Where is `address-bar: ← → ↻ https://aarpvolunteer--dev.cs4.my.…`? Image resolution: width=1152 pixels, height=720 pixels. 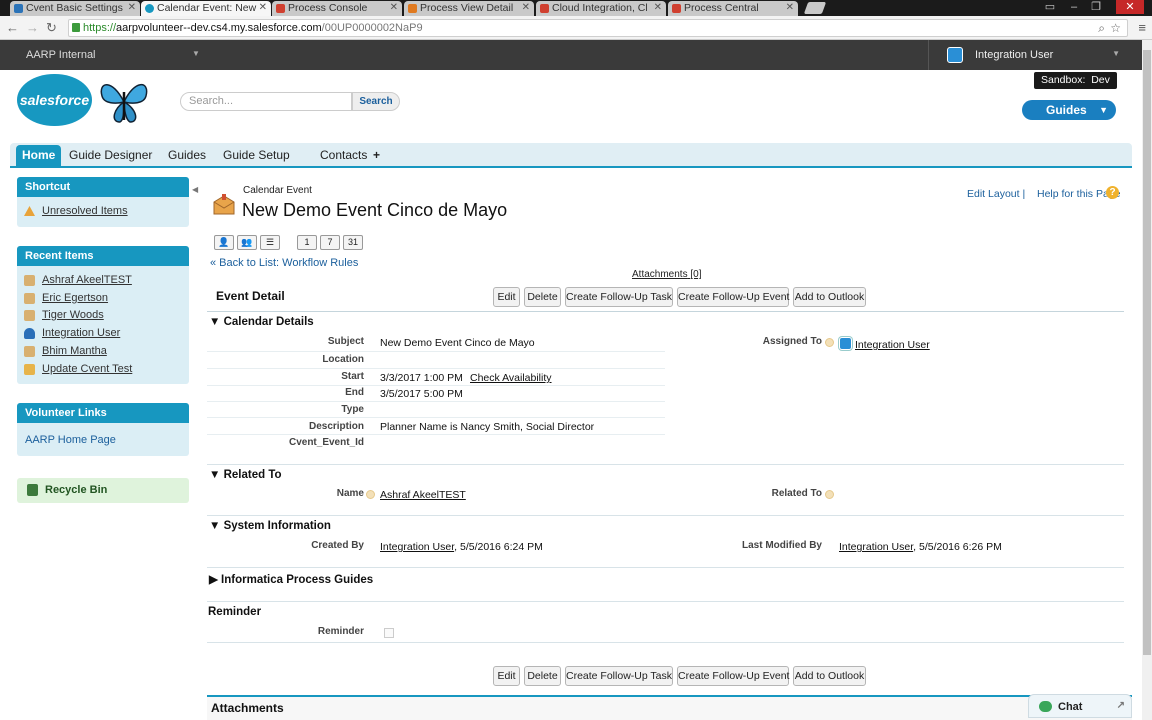
address-bar: ← → ↻ https://aarpvolunteer--dev.cs4.my.… is located at coordinates (576, 28).